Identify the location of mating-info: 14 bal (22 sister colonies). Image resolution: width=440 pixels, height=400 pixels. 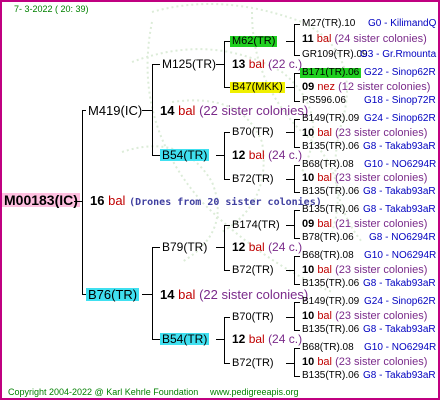
(234, 294).